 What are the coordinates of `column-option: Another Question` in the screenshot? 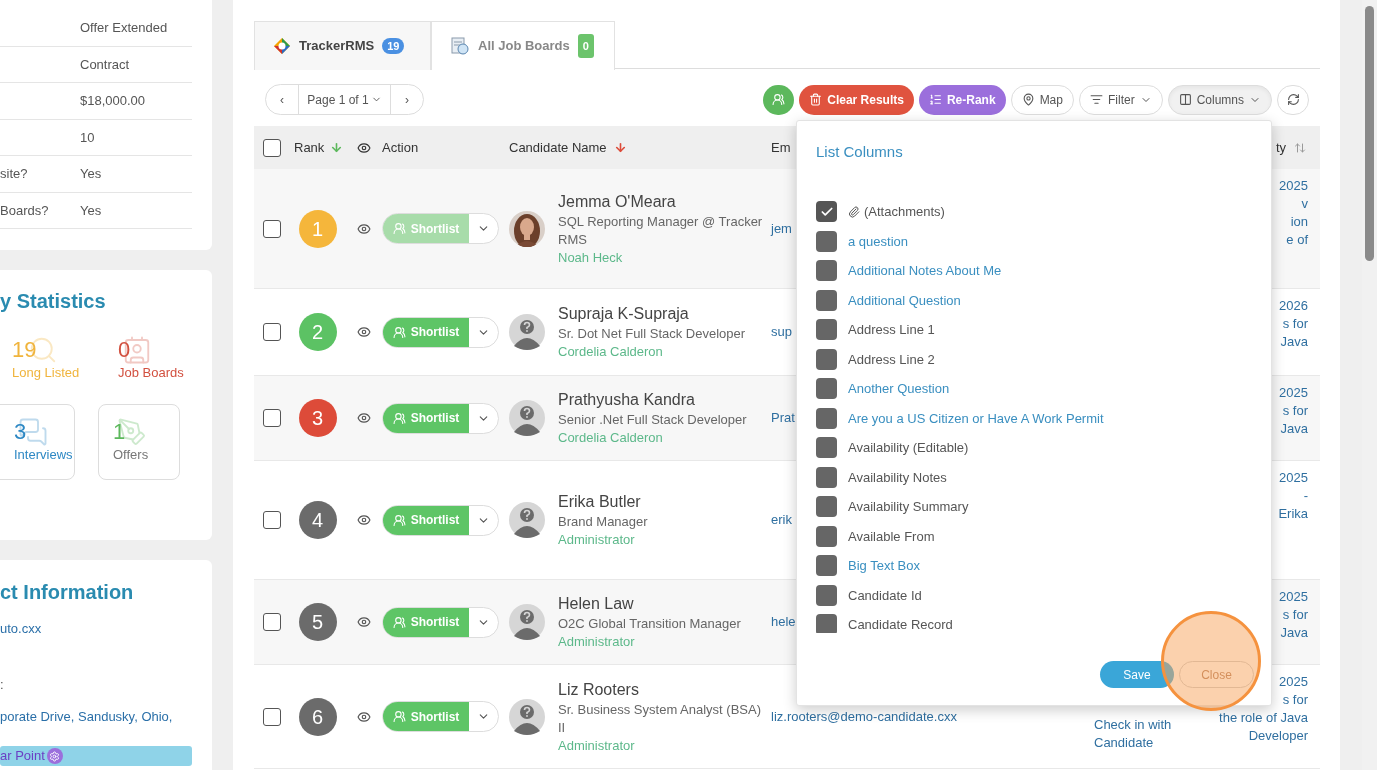 It's located at (899, 389).